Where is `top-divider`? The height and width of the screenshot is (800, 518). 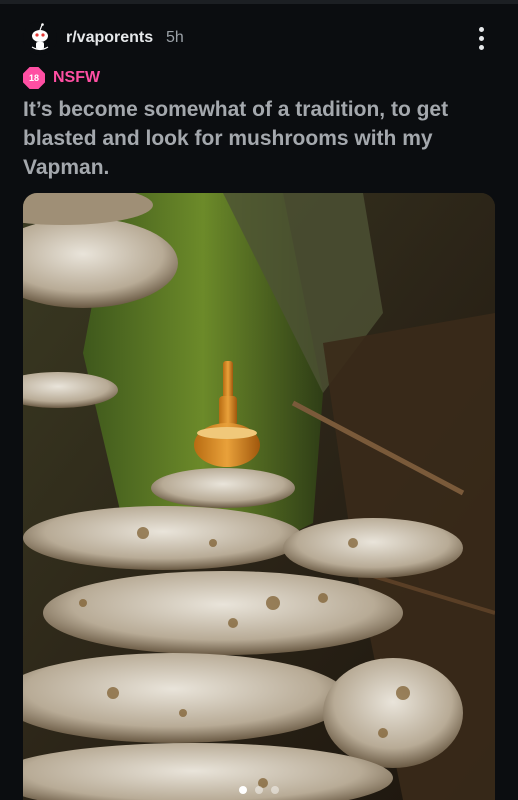
top-divider is located at coordinates (259, 2).